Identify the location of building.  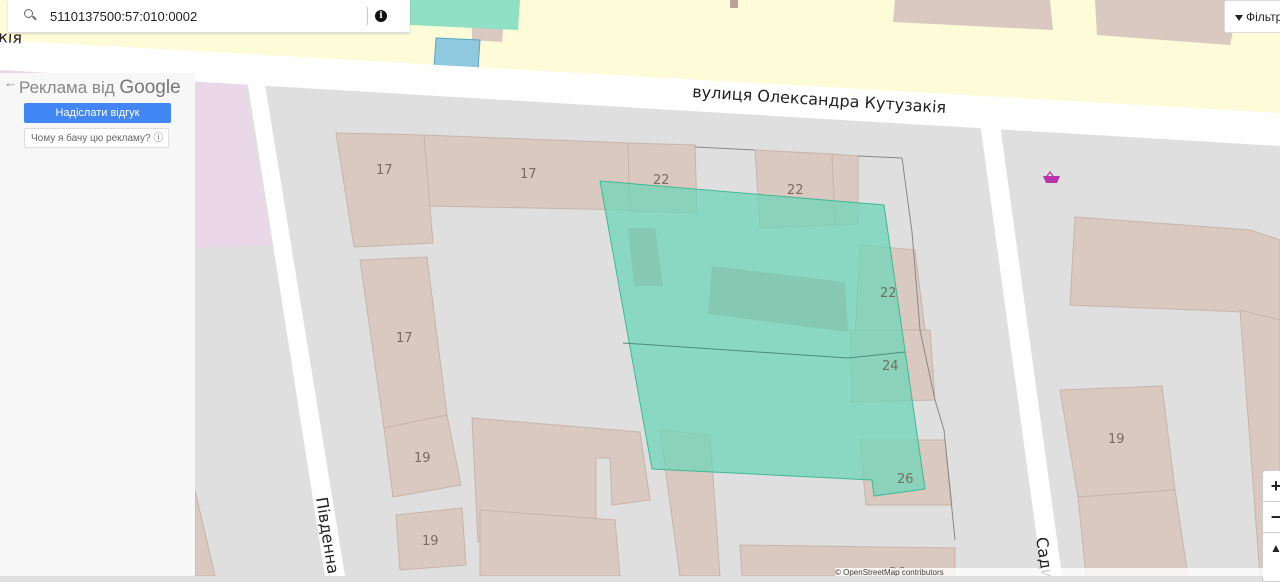
(734, 4).